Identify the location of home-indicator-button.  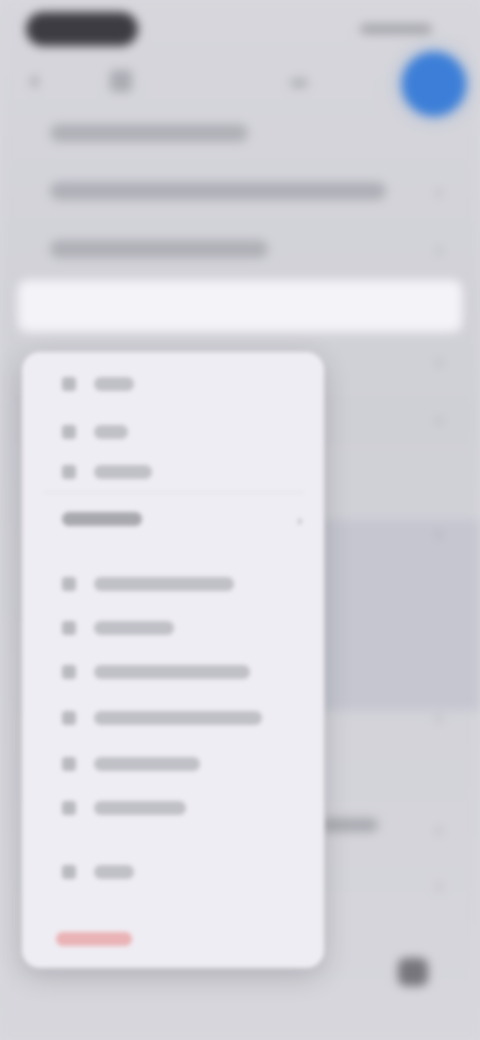
(413, 972).